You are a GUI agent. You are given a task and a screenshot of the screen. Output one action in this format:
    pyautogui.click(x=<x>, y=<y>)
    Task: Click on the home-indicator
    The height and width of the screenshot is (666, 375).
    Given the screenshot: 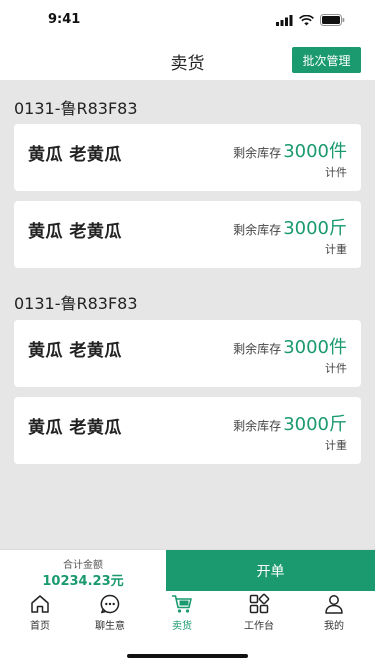 What is the action you would take?
    pyautogui.click(x=187, y=656)
    